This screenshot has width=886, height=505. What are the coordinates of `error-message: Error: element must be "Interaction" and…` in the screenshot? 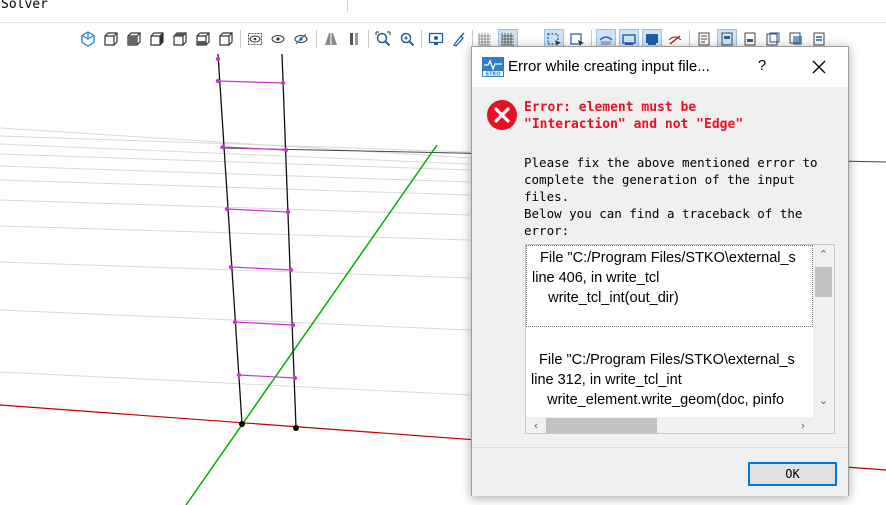 It's located at (634, 116).